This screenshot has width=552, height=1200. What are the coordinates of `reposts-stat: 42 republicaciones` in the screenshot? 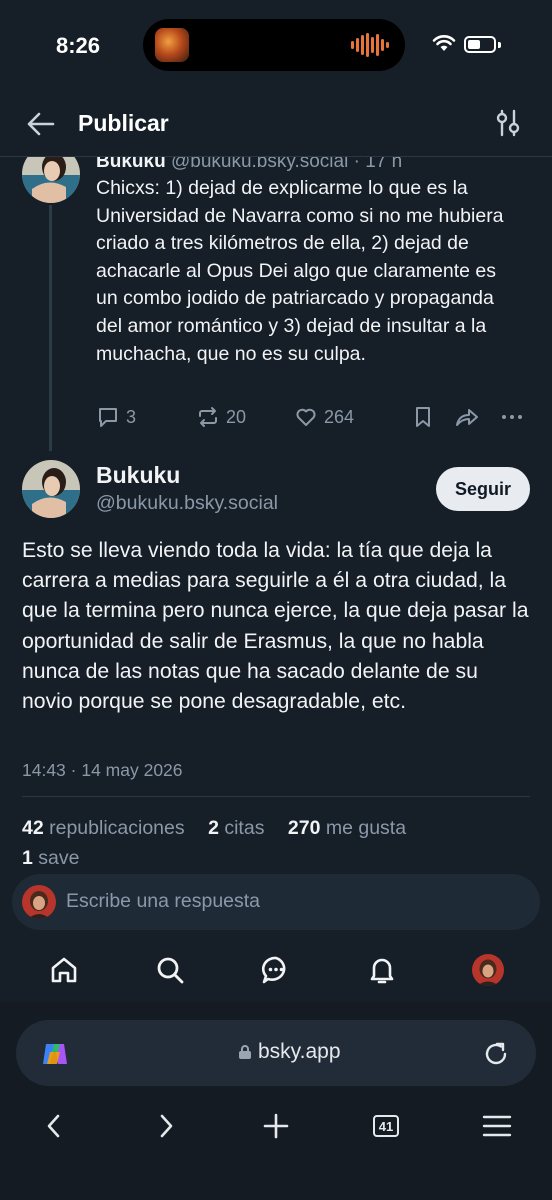 It's located at (103, 828).